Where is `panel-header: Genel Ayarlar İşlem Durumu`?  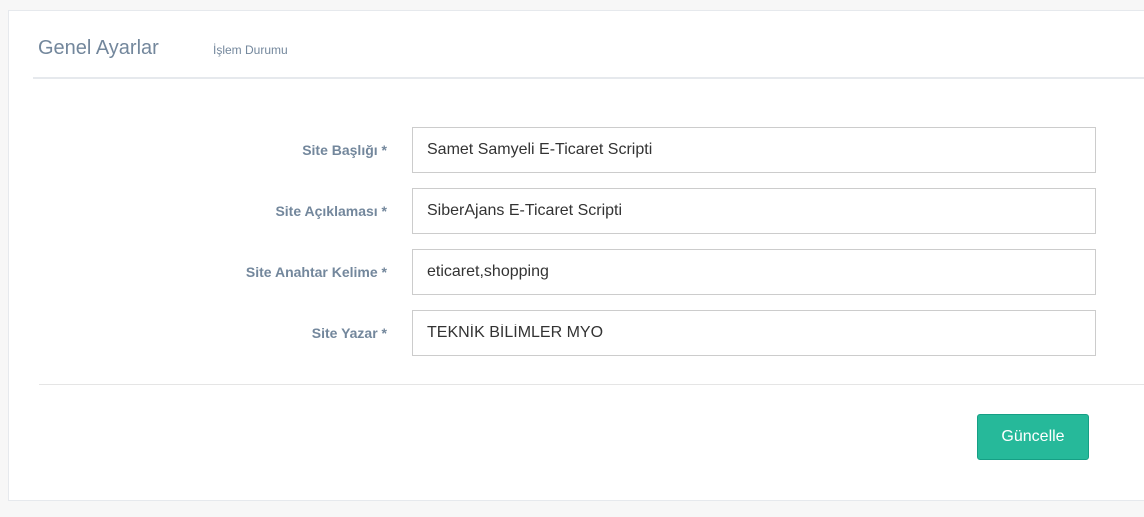
panel-header: Genel Ayarlar İşlem Durumu is located at coordinates (588, 45).